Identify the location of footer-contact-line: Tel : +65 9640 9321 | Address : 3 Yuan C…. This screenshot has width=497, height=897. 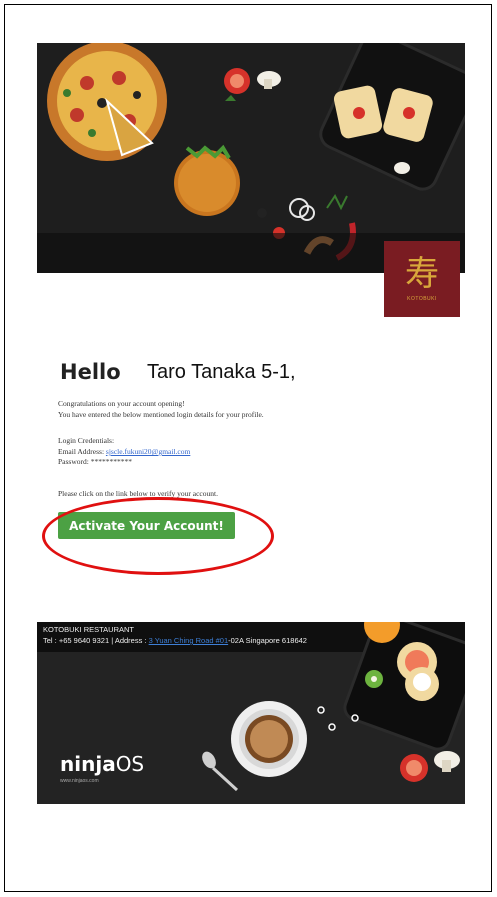
(175, 640).